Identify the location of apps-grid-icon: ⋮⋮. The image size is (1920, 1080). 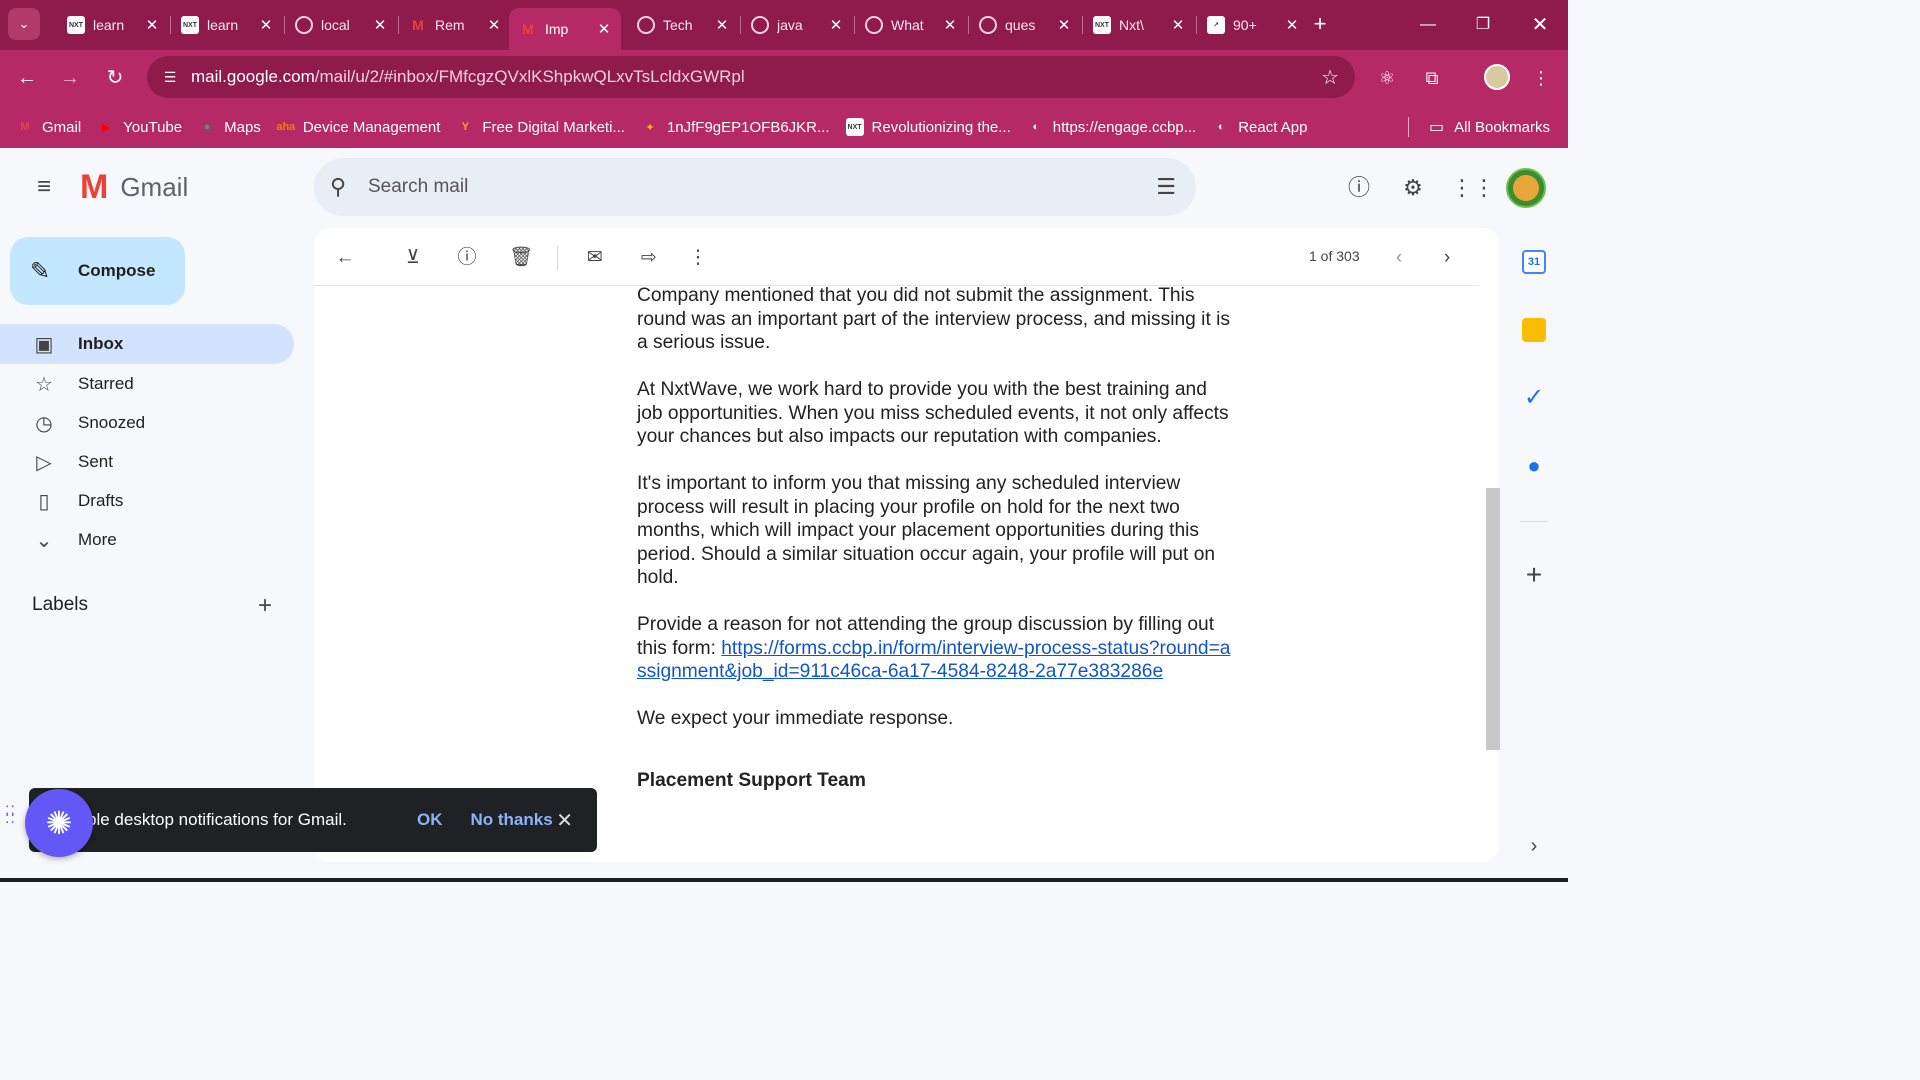
(1473, 188).